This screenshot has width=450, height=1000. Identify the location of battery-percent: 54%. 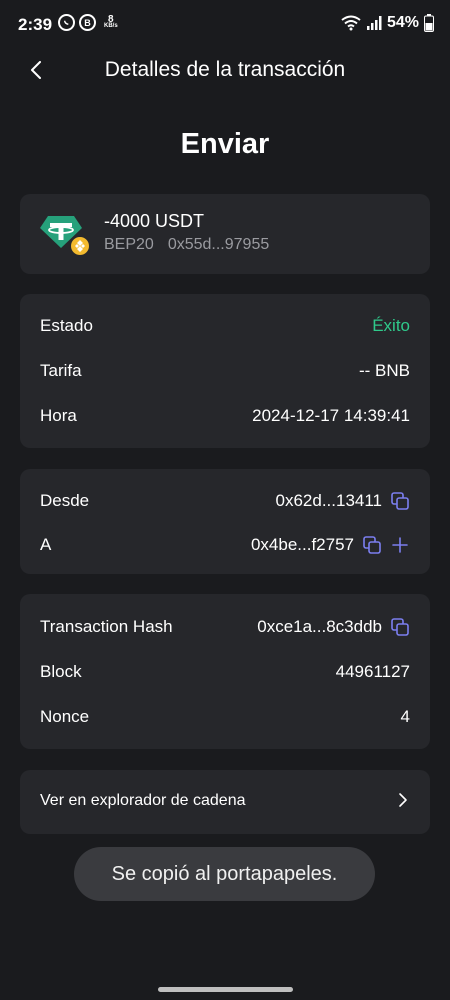
(402, 22).